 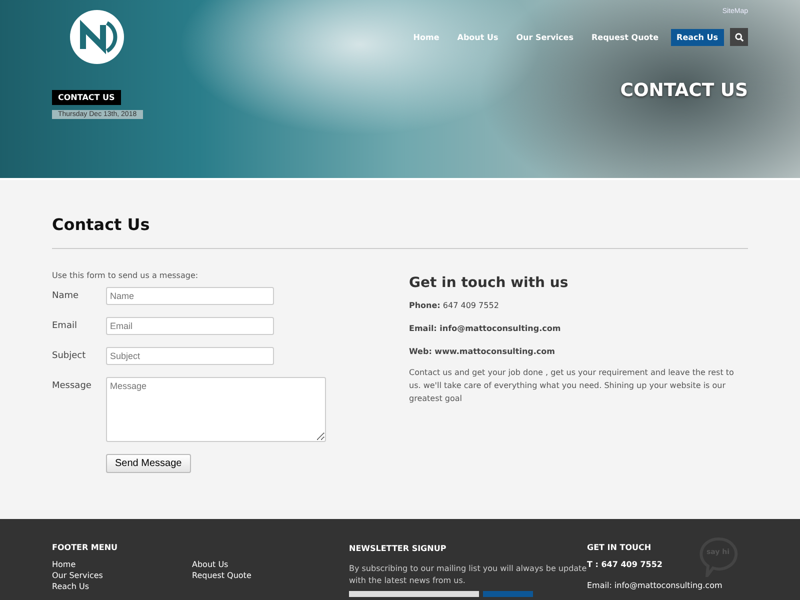 What do you see at coordinates (190, 356) in the screenshot?
I see `input-field: Subject` at bounding box center [190, 356].